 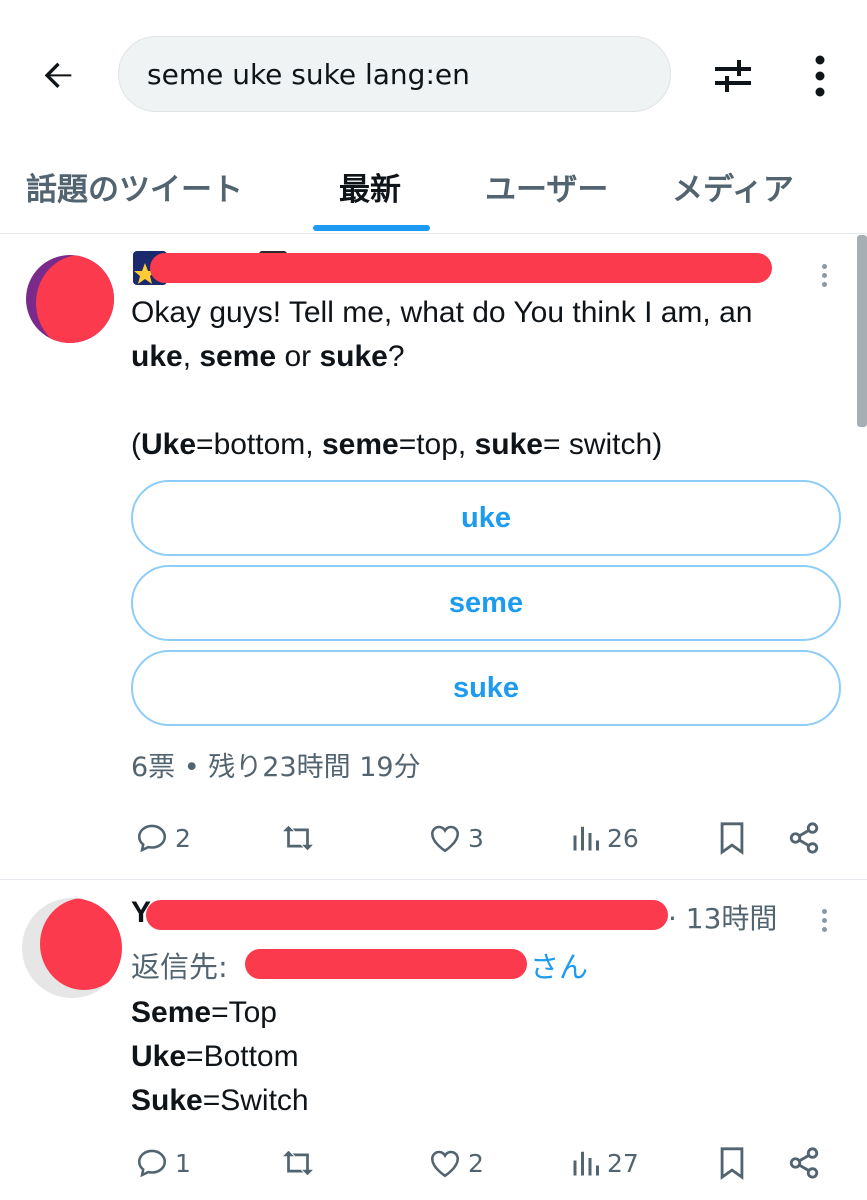 I want to click on poll-option-seme: seme, so click(x=486, y=603).